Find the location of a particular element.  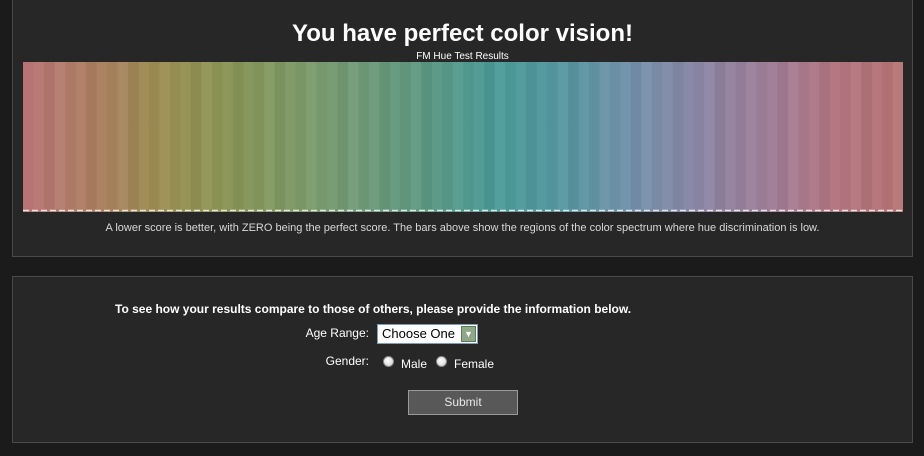

male-radio-label: Male is located at coordinates (414, 364).